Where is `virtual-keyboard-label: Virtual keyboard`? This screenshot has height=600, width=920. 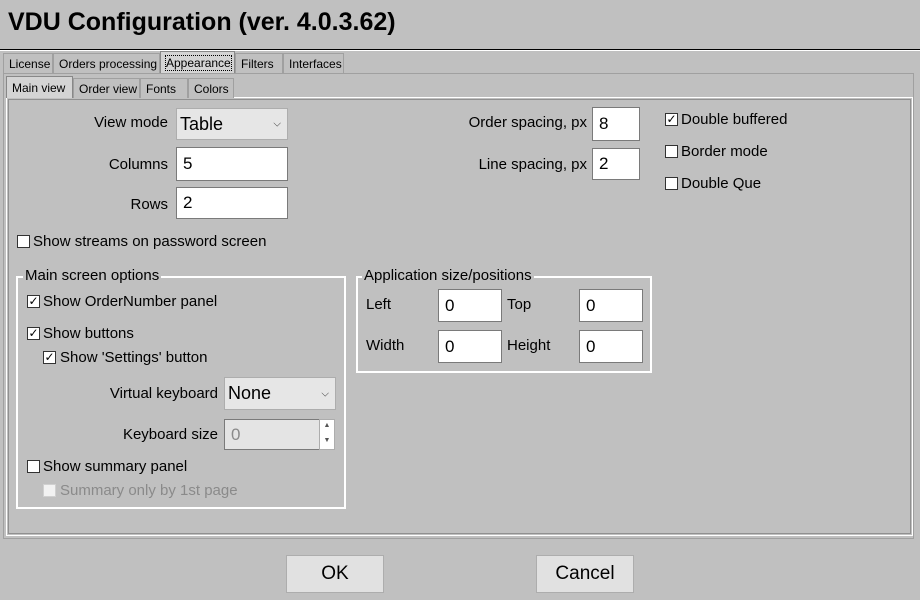
virtual-keyboard-label: Virtual keyboard is located at coordinates (163, 393).